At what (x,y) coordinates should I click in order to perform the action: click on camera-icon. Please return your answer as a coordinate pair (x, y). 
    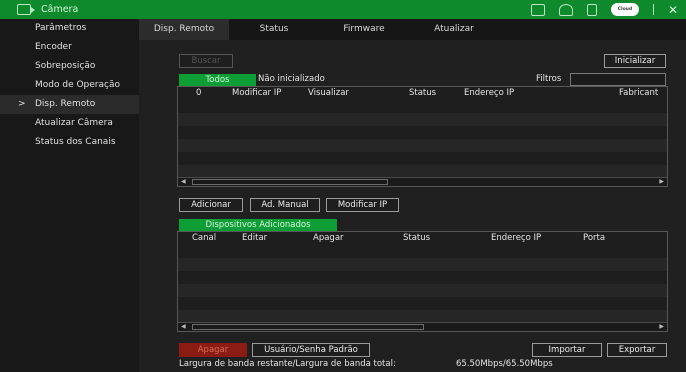
    Looking at the image, I should click on (26, 9).